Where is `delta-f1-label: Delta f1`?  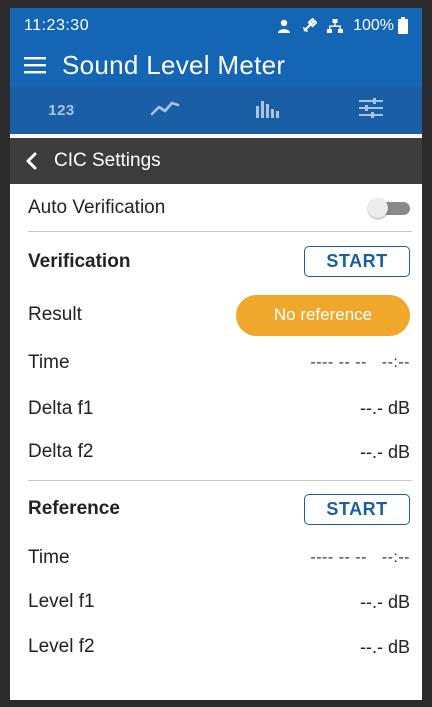 delta-f1-label: Delta f1 is located at coordinates (61, 408).